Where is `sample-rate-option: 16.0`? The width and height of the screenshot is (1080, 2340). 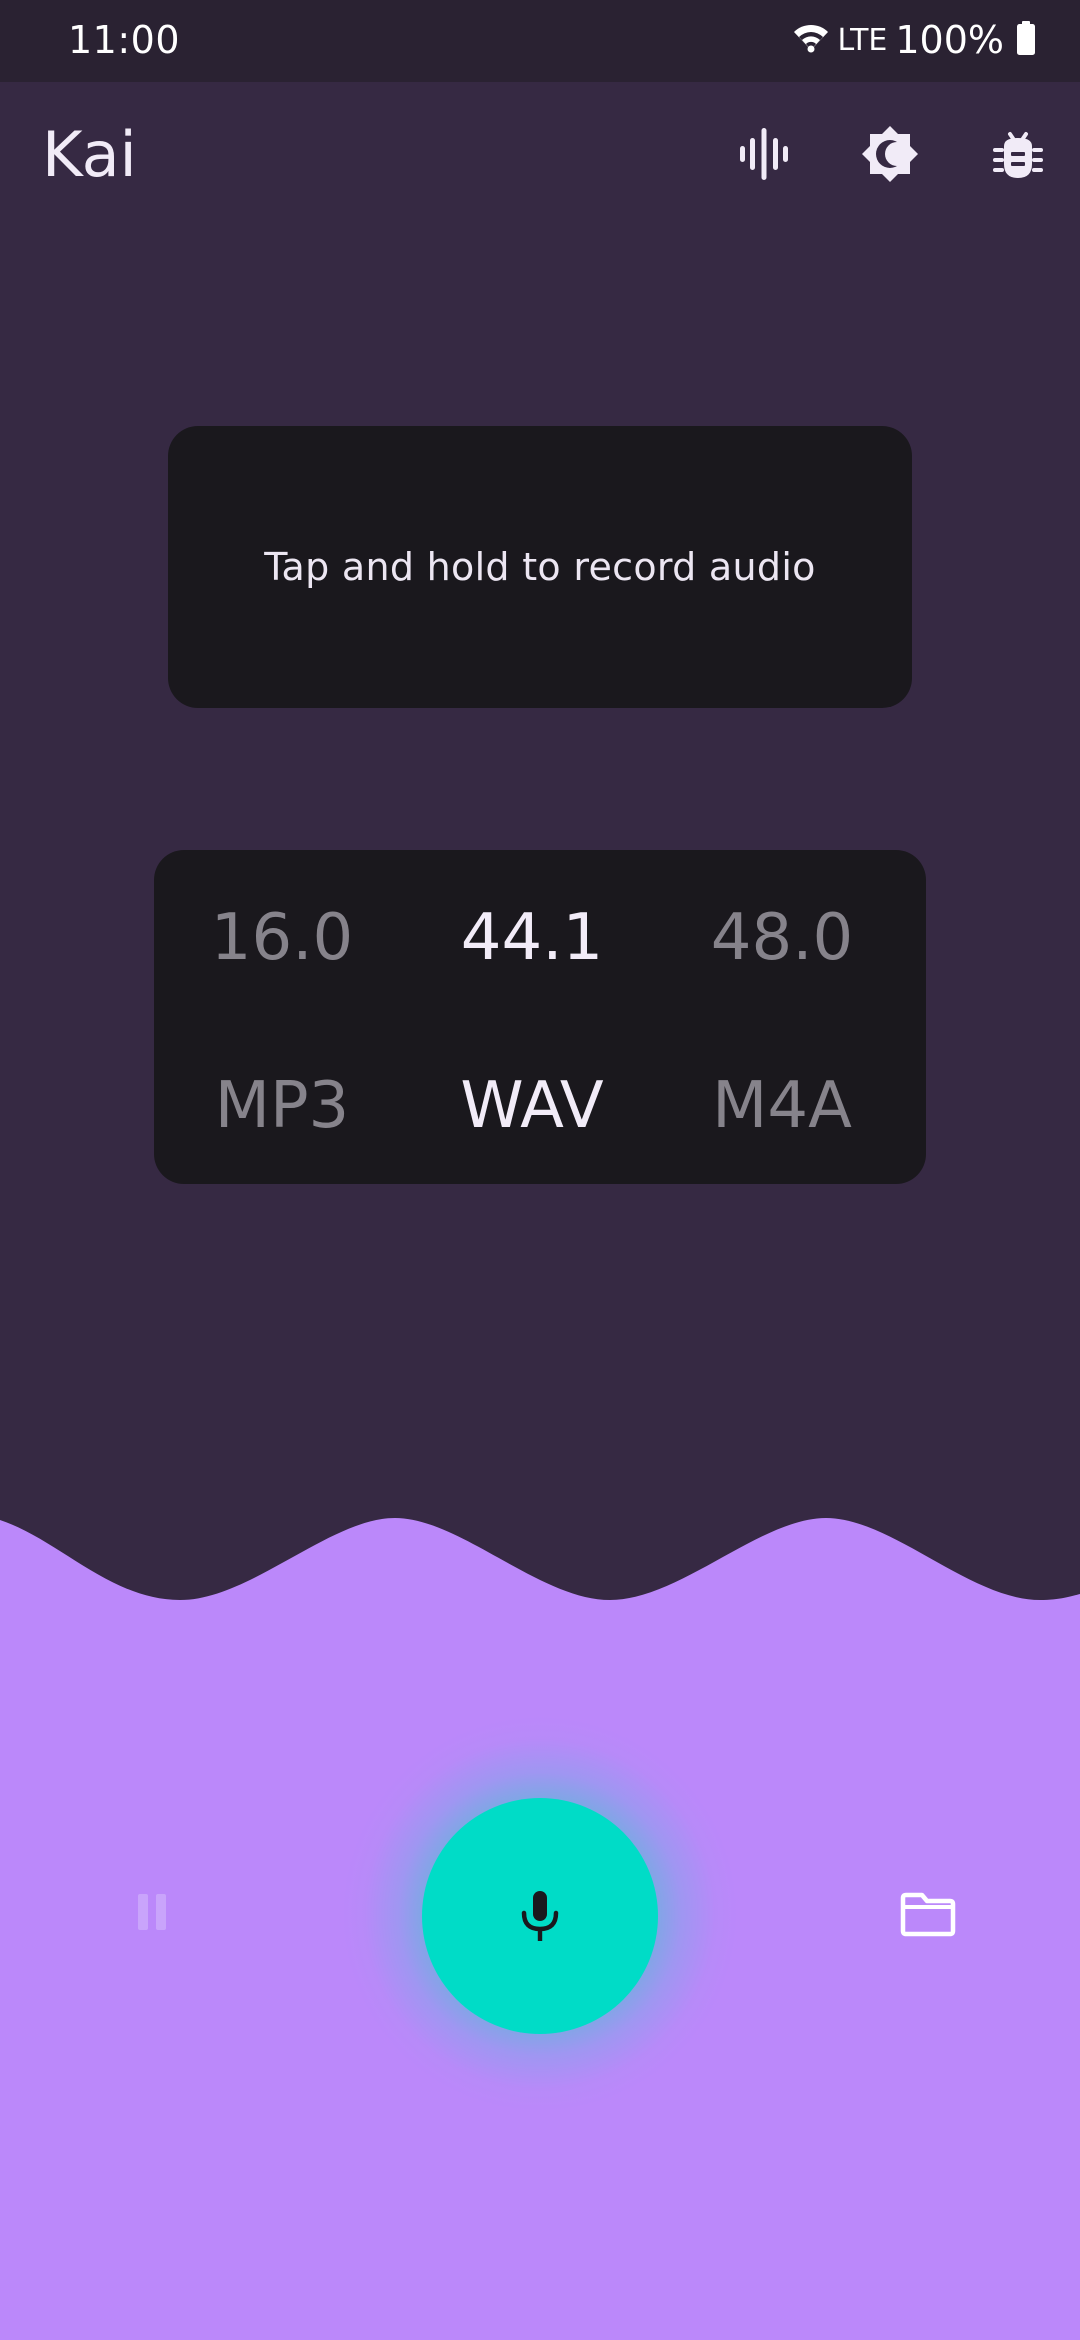 sample-rate-option: 16.0 is located at coordinates (282, 938).